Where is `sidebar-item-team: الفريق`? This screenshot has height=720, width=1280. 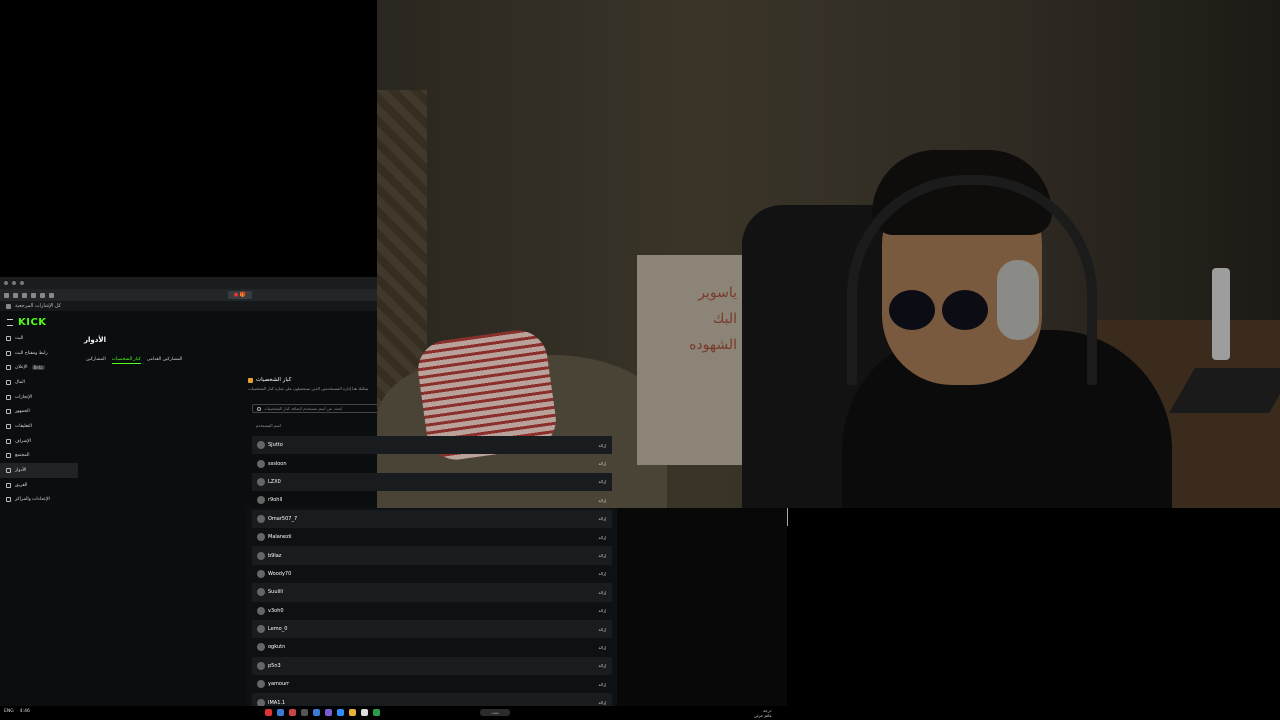 sidebar-item-team: الفريق is located at coordinates (39, 485).